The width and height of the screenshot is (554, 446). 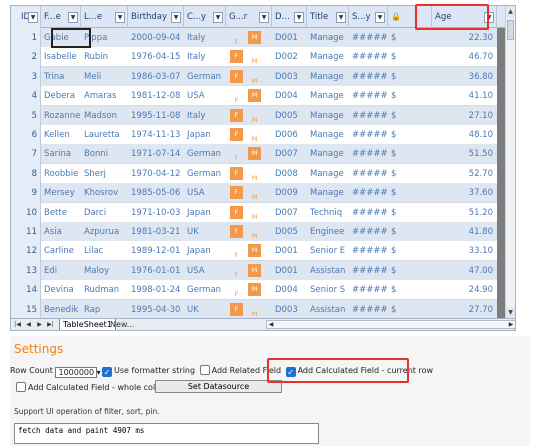 I want to click on birthday-cell: 1989-12-01, so click(x=156, y=251).